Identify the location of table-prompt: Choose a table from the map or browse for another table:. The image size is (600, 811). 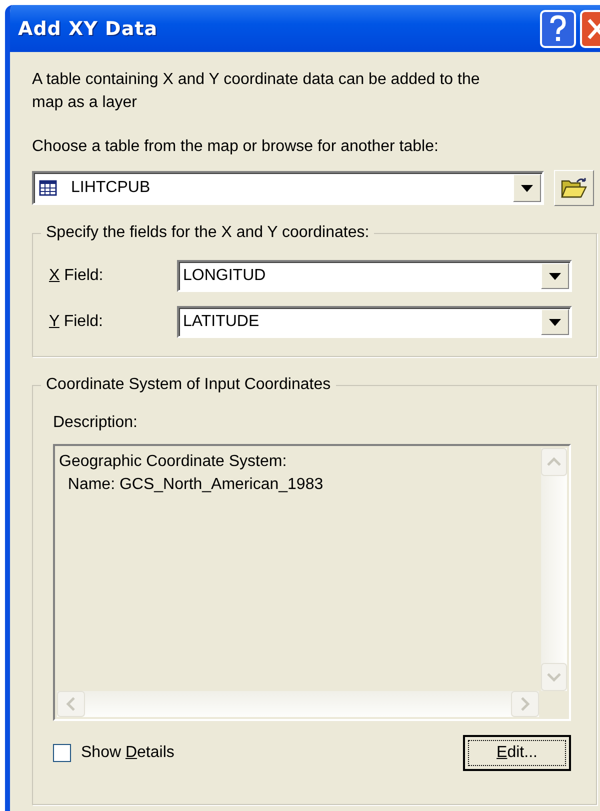
(236, 147).